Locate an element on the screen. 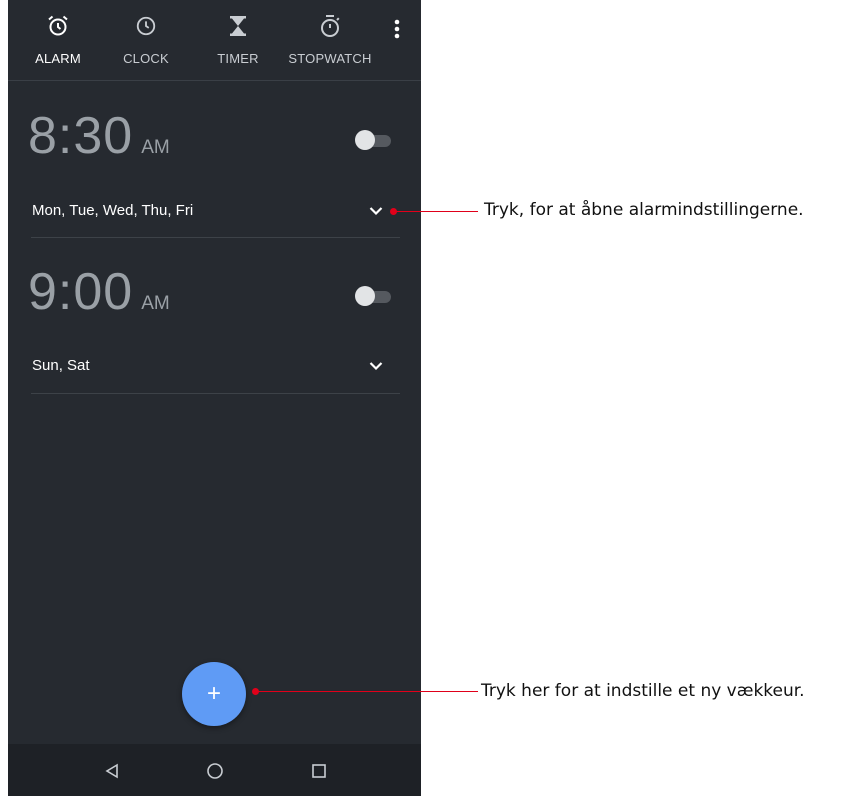  tab-label: ALARM is located at coordinates (58, 58).